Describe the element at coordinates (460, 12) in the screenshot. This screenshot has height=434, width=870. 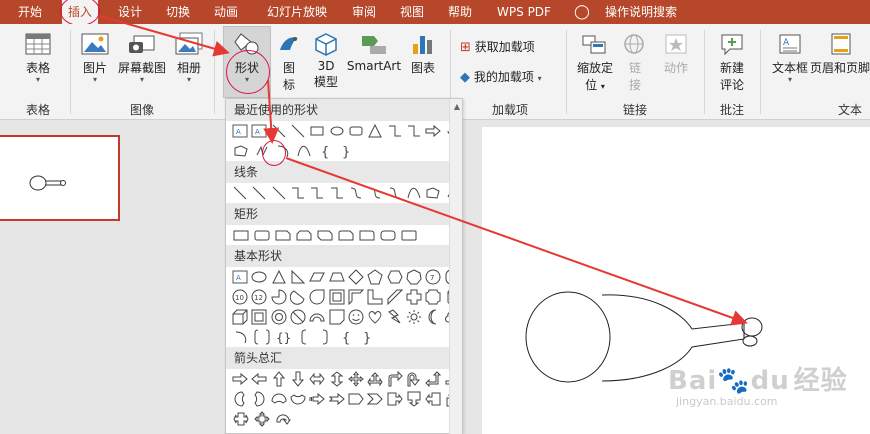
I see `tab-help: 帮助` at that location.